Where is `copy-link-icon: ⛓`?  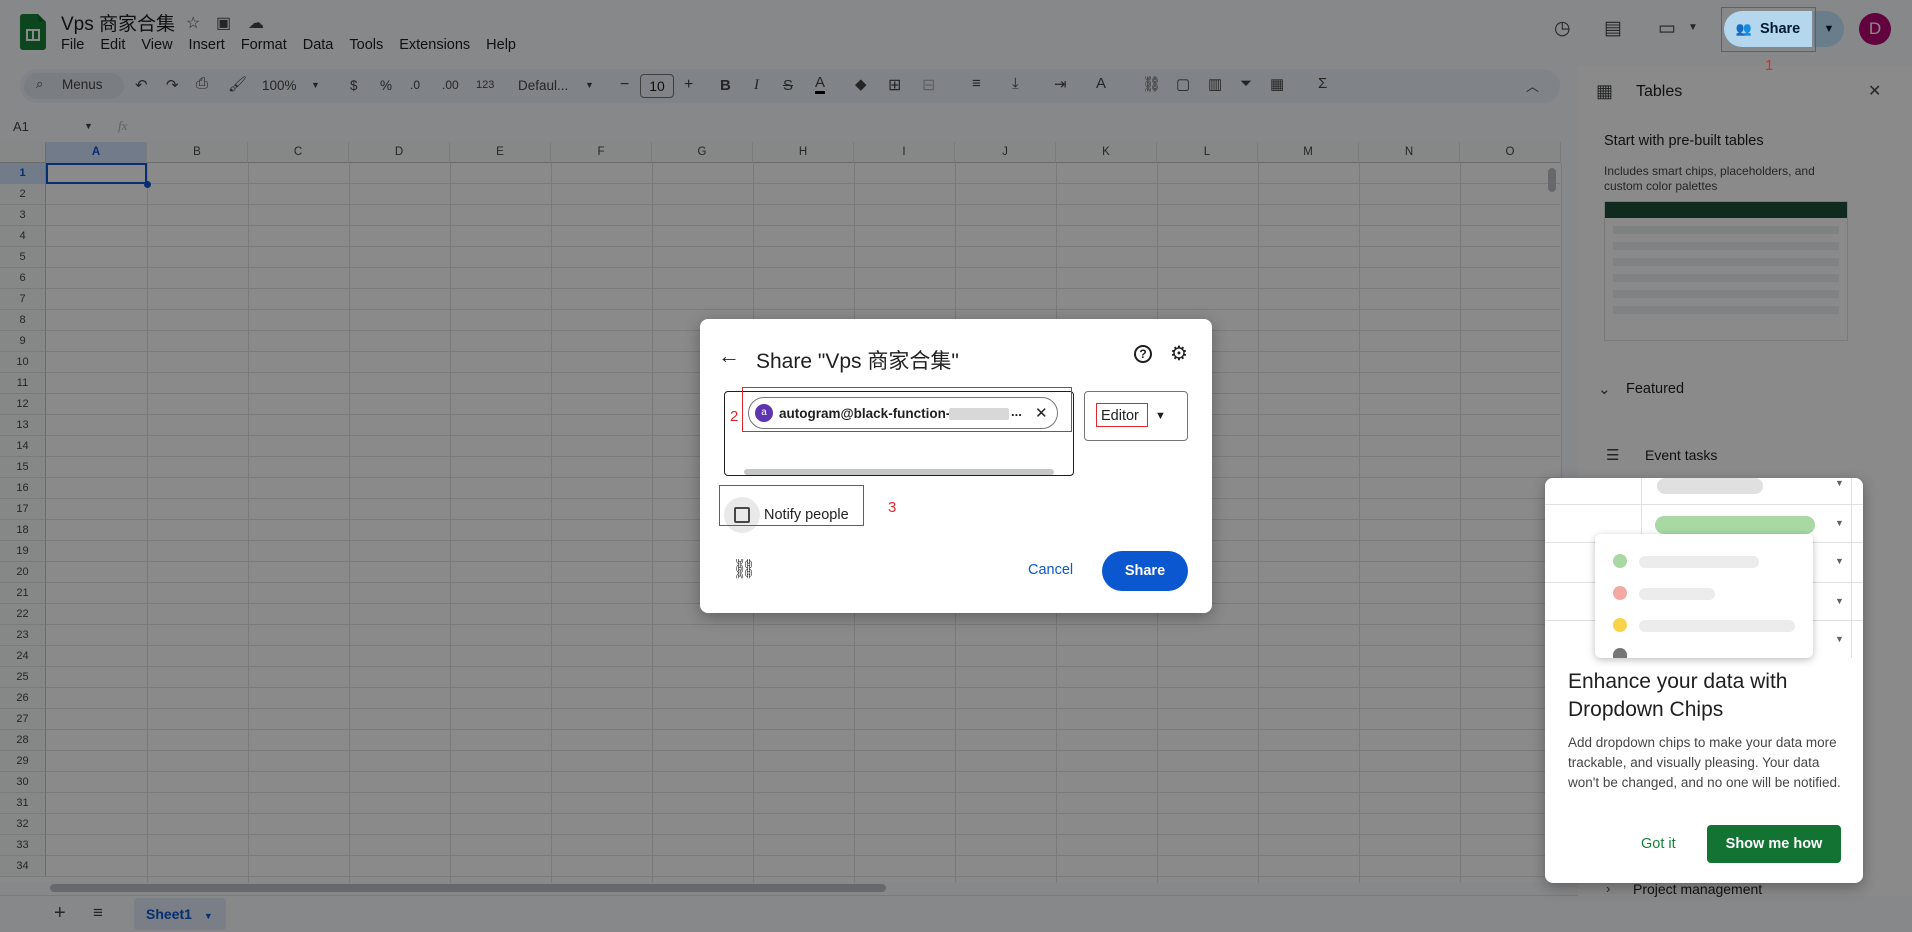 copy-link-icon: ⛓ is located at coordinates (744, 569).